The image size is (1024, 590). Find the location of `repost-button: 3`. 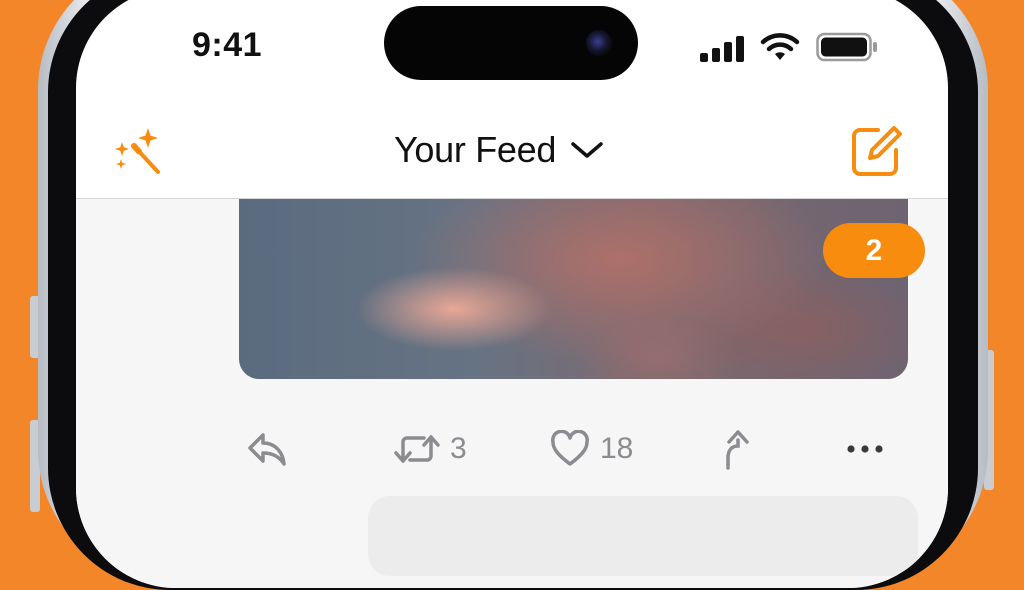

repost-button: 3 is located at coordinates (430, 449).